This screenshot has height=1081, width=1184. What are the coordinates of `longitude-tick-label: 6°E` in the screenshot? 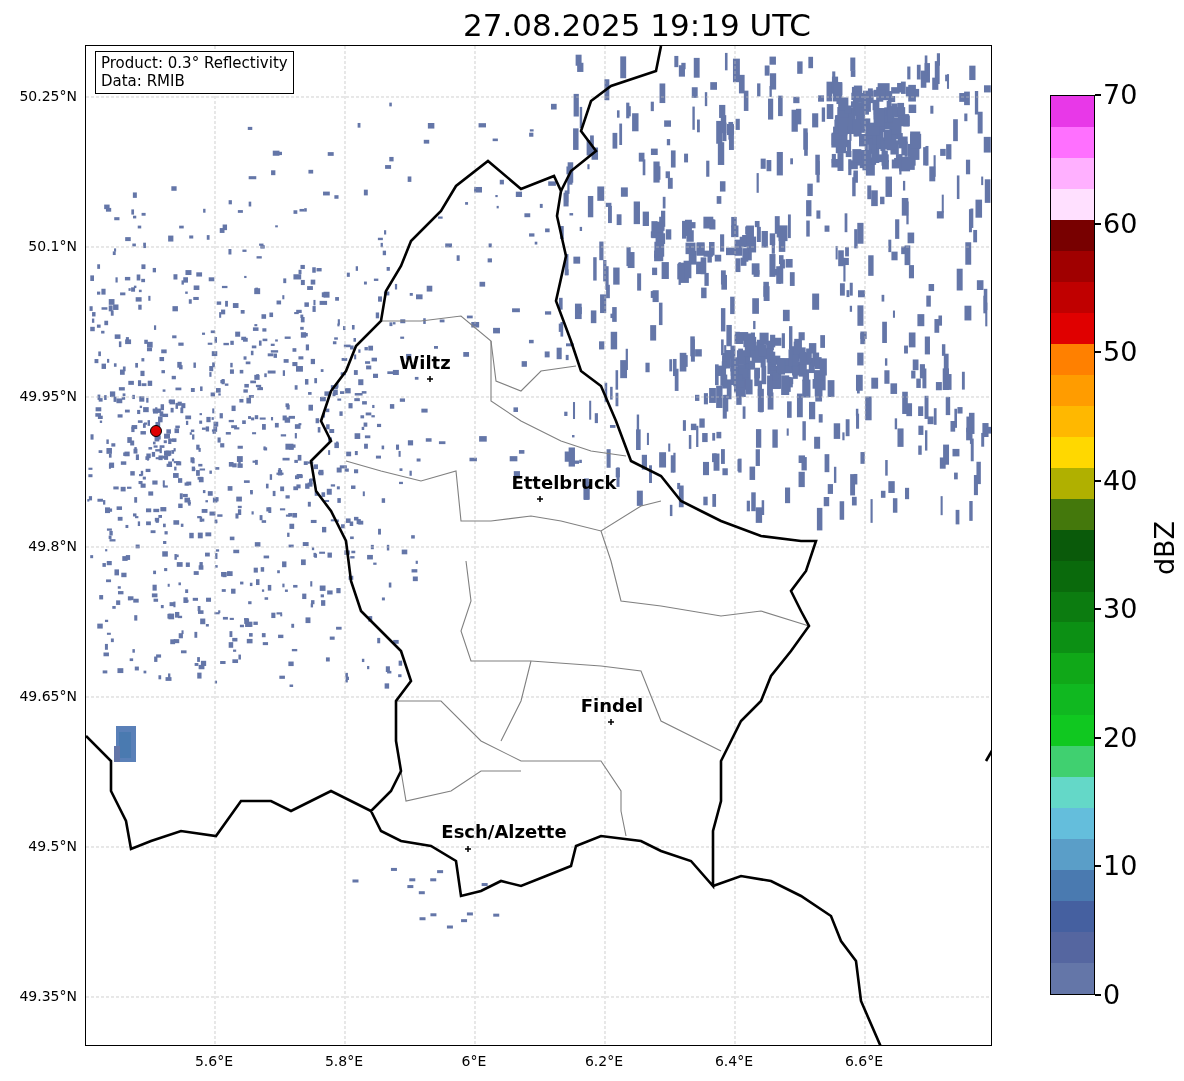 It's located at (474, 1061).